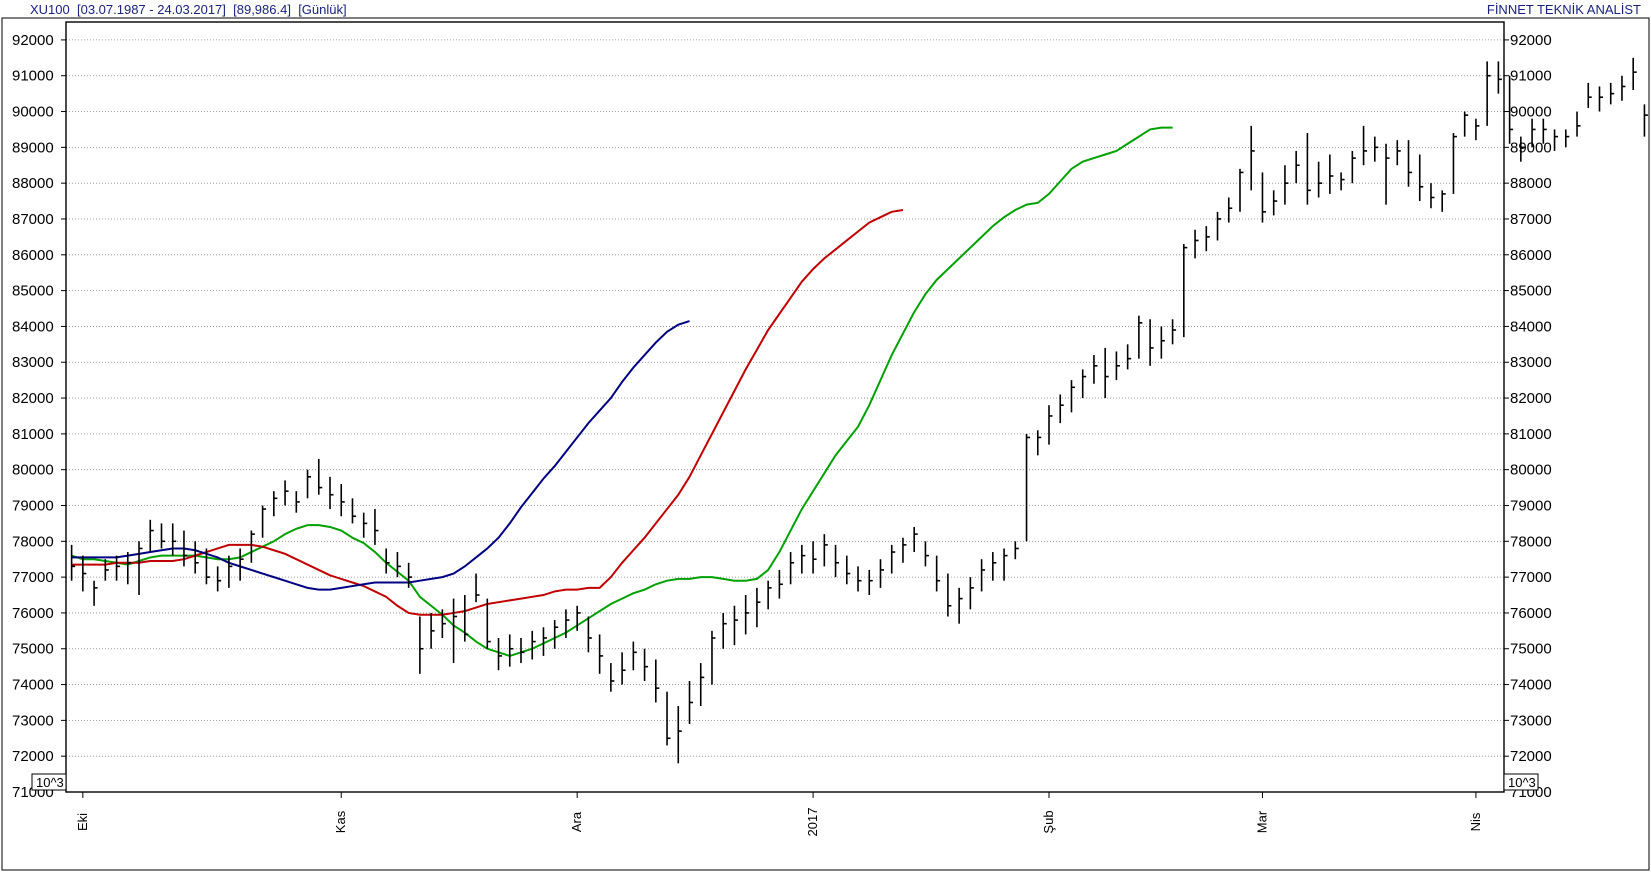 This screenshot has width=1651, height=874. I want to click on y-tick-label-right: 76000, so click(1531, 613).